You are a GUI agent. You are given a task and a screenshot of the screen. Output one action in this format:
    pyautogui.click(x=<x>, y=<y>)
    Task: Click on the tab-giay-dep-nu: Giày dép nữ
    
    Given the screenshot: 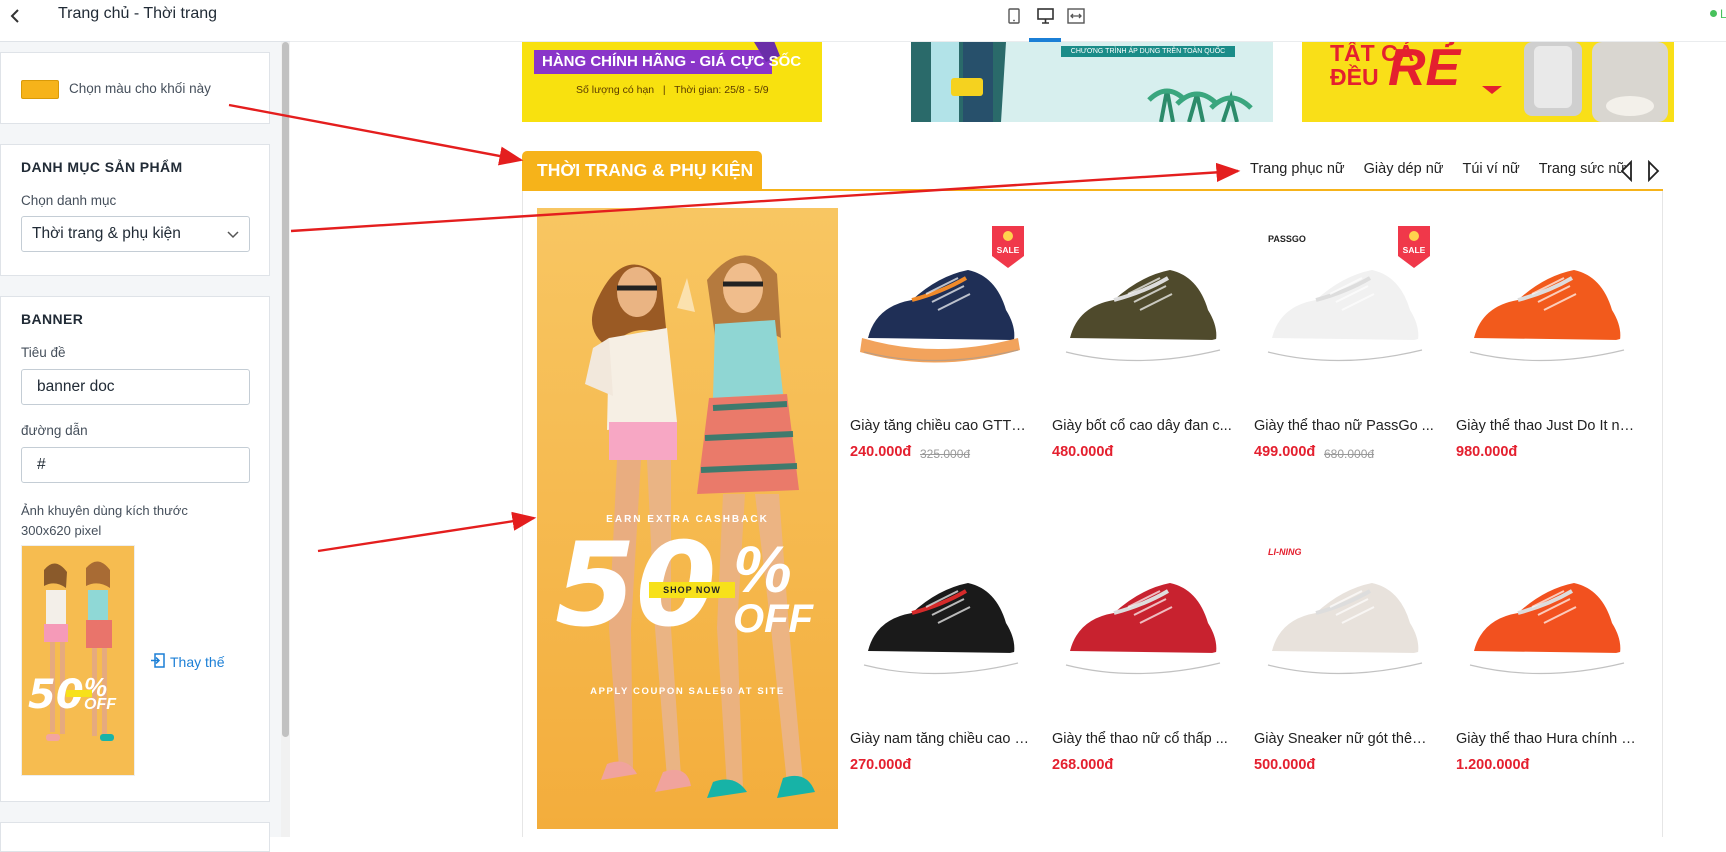 What is the action you would take?
    pyautogui.click(x=1404, y=169)
    